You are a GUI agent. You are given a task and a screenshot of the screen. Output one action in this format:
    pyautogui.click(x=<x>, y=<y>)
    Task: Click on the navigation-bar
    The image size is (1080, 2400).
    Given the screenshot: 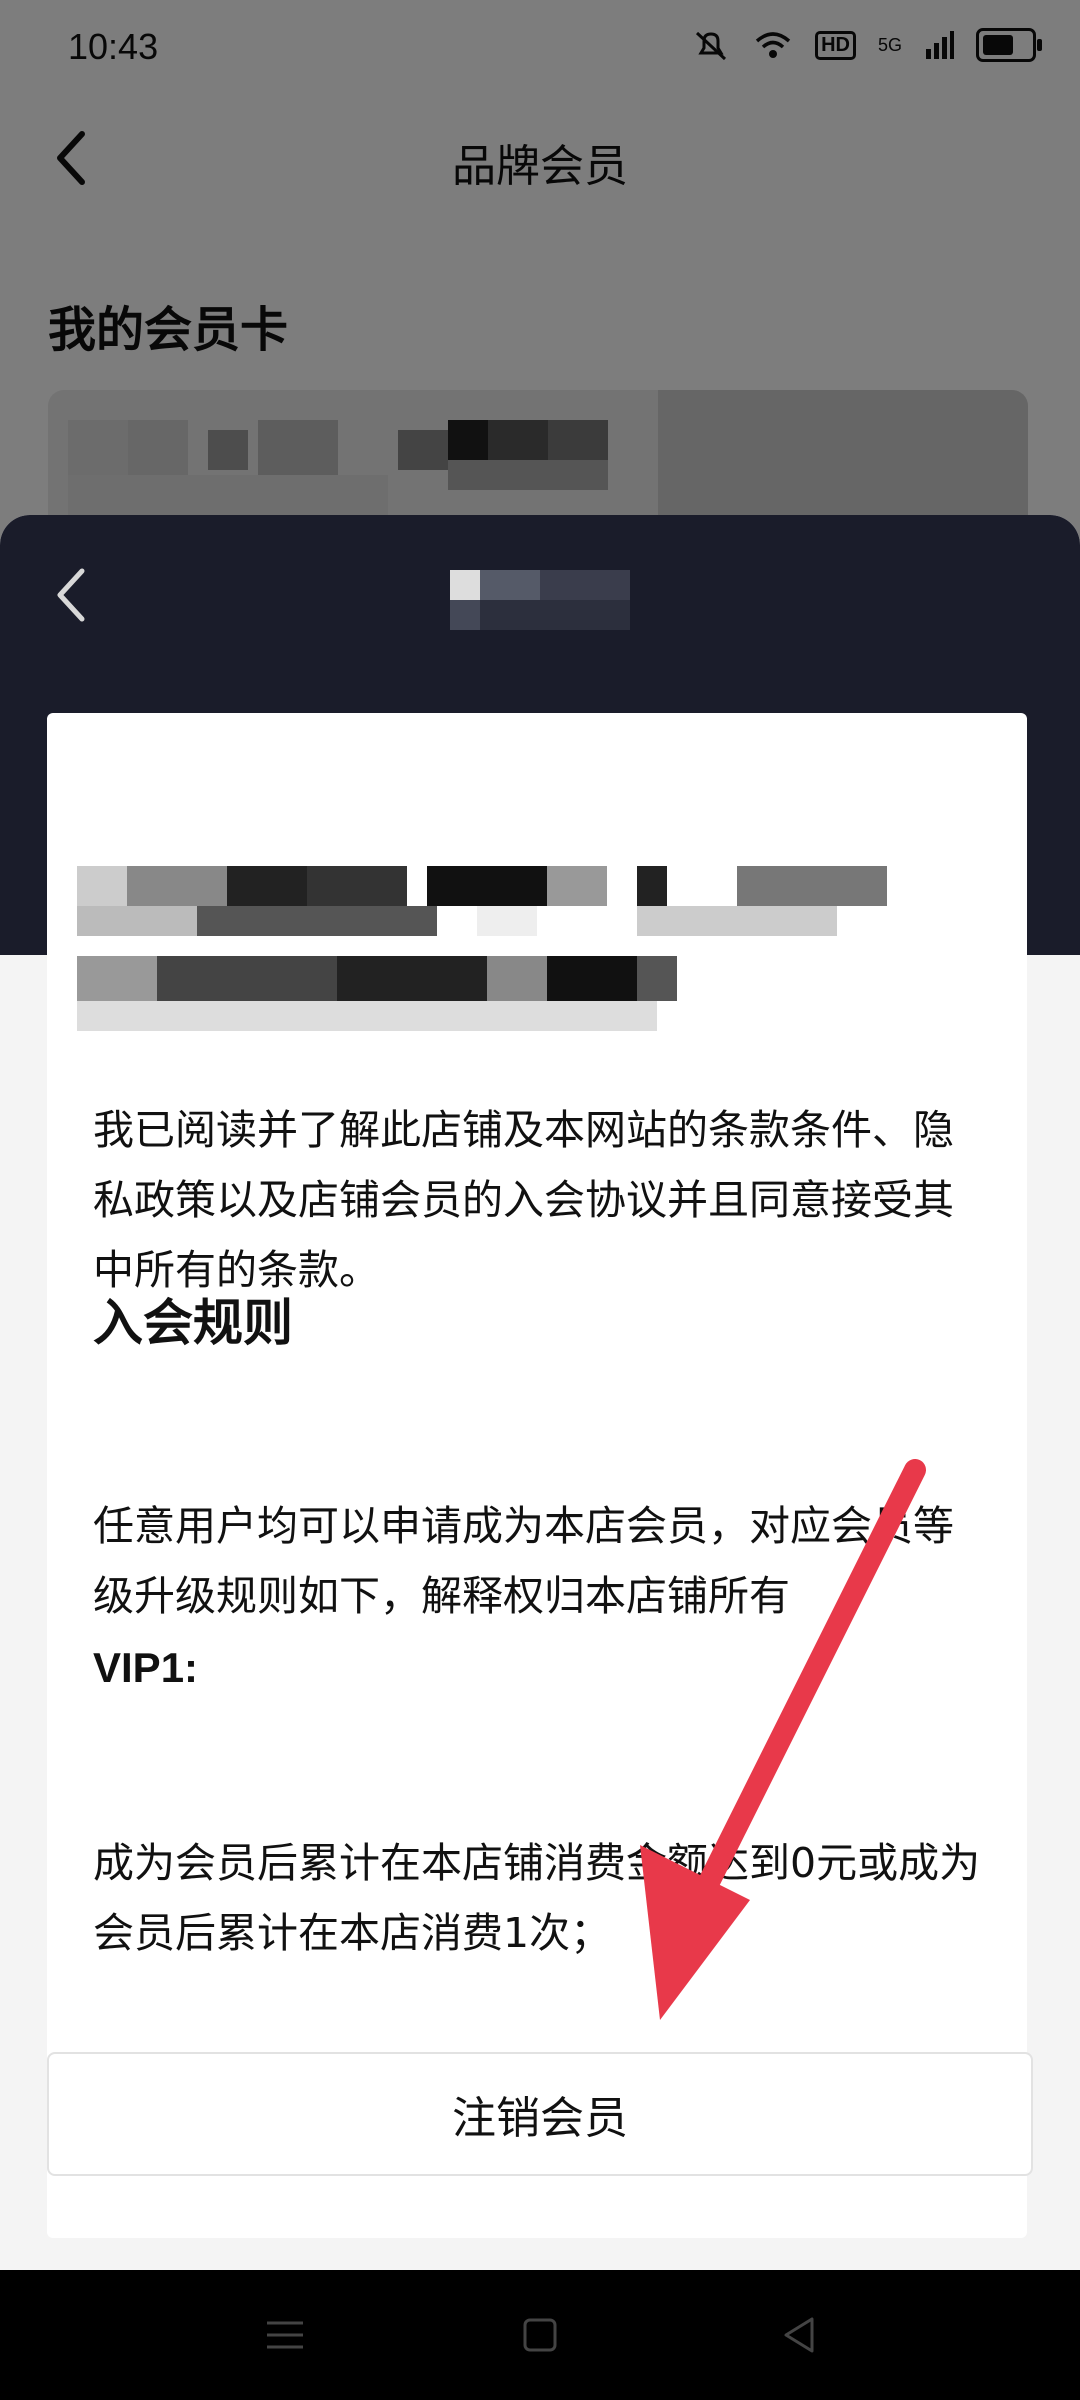 What is the action you would take?
    pyautogui.click(x=540, y=2335)
    